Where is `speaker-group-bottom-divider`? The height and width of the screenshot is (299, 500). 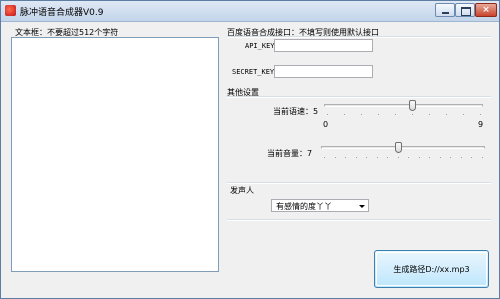 speaker-group-bottom-divider is located at coordinates (359, 220).